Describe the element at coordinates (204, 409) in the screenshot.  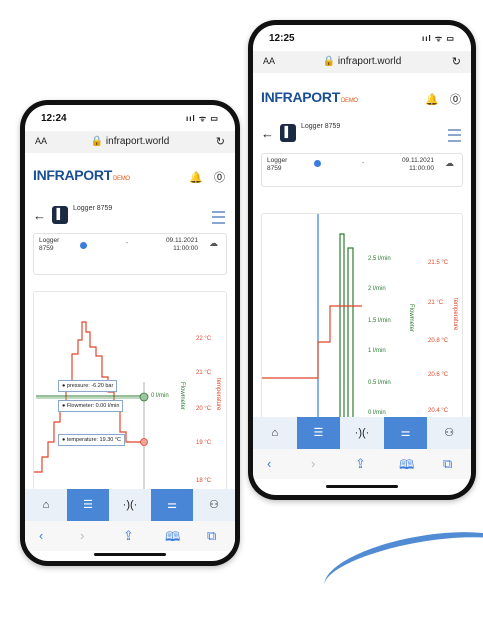
I see `temp-tick-3: 20 °C` at that location.